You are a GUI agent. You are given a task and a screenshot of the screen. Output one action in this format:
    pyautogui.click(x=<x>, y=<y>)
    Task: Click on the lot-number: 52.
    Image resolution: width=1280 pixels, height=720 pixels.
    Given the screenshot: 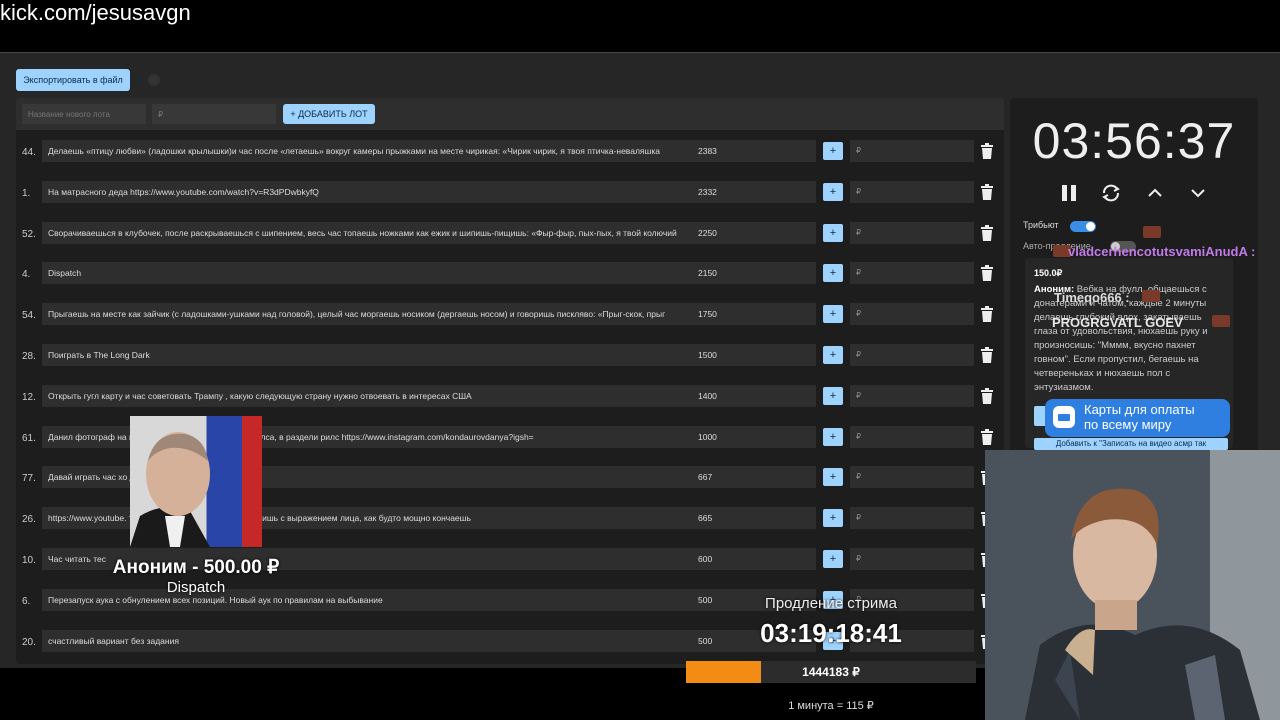 What is the action you would take?
    pyautogui.click(x=29, y=234)
    